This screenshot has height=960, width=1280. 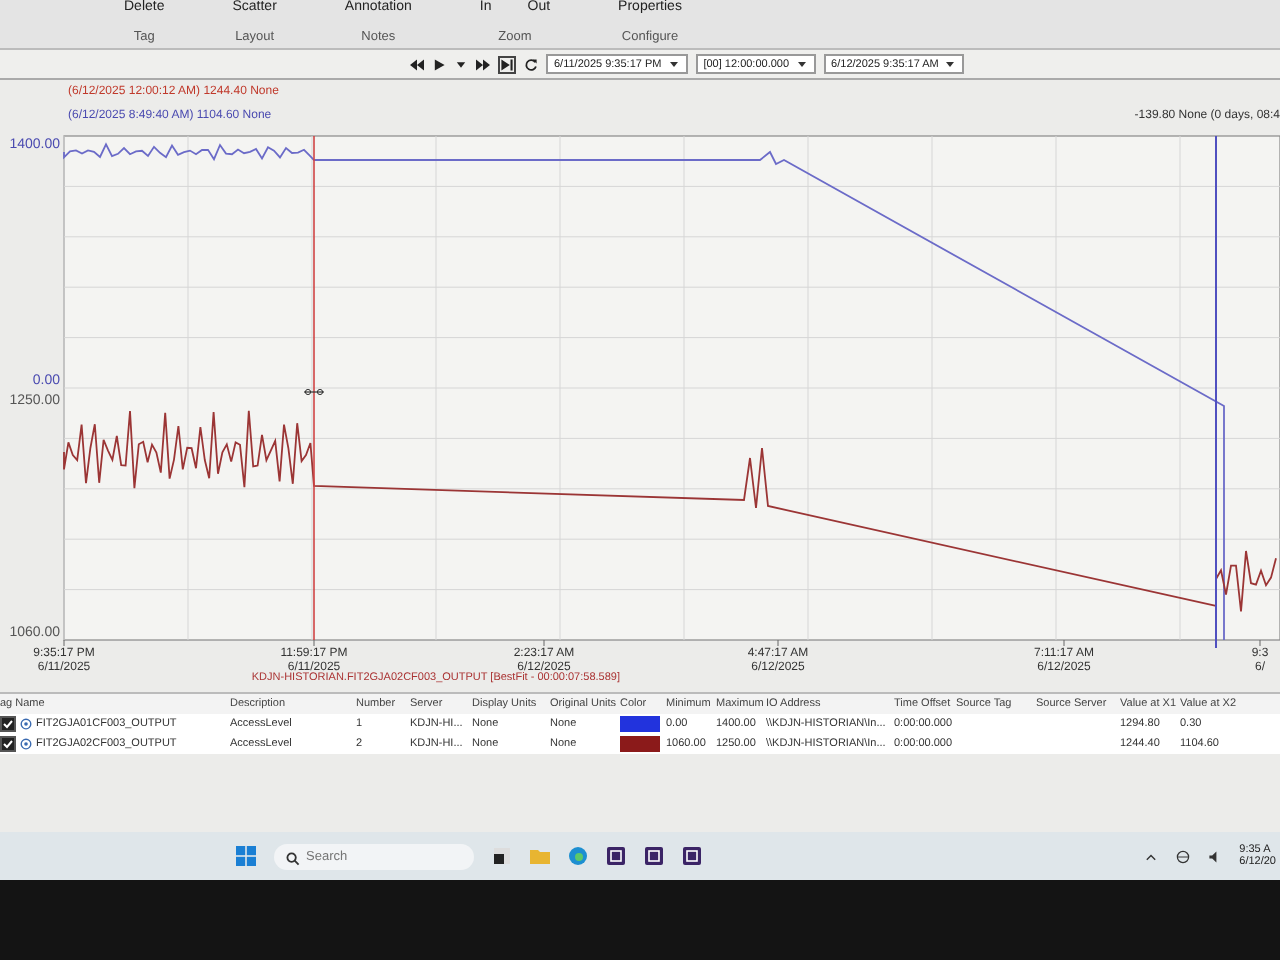 I want to click on refresh-icon, so click(x=531, y=64).